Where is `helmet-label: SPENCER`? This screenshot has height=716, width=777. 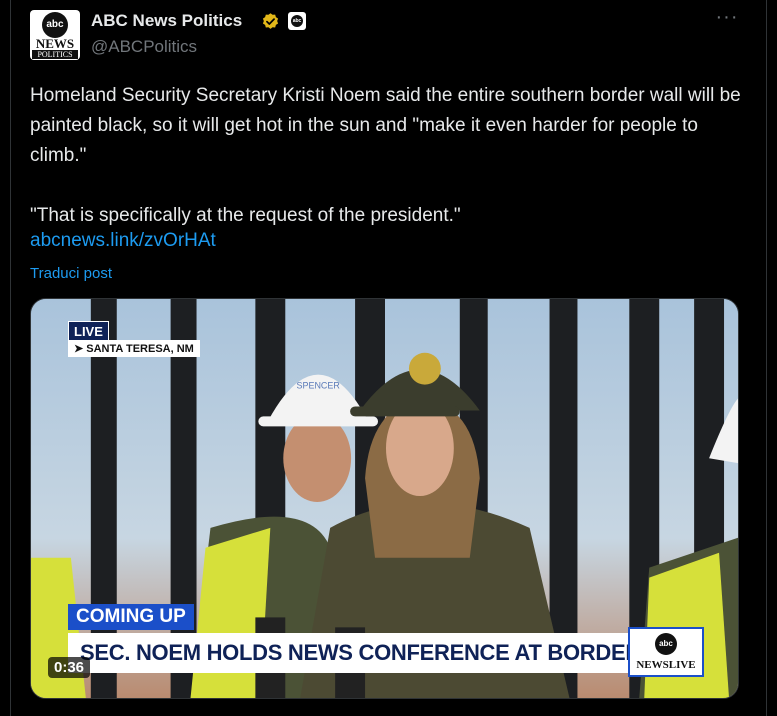
helmet-label: SPENCER is located at coordinates (319, 386).